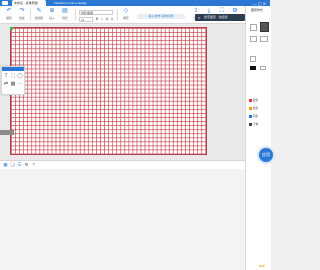  Describe the element at coordinates (122, 164) in the screenshot. I see `bottom-bar: ▦ ❏ ☰ ⚙ ?` at that location.